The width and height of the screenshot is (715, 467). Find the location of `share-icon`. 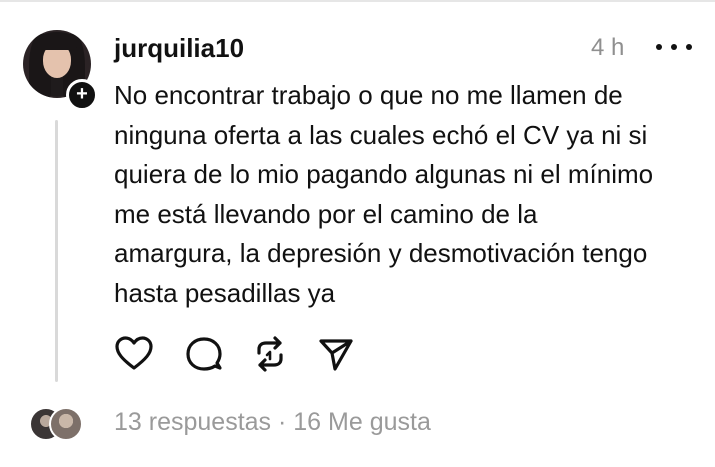

share-icon is located at coordinates (336, 354).